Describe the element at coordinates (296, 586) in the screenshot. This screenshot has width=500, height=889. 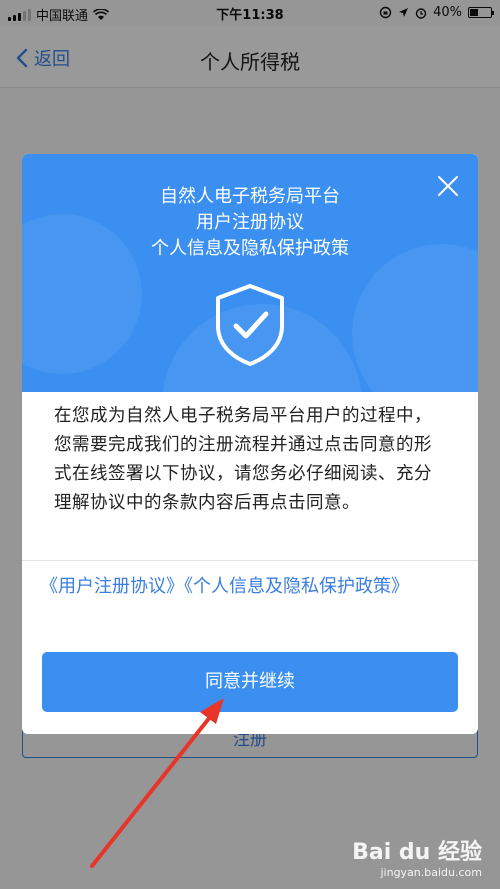
I see `privacy-policy-link: 《个人信息及隐私保护政策》` at that location.